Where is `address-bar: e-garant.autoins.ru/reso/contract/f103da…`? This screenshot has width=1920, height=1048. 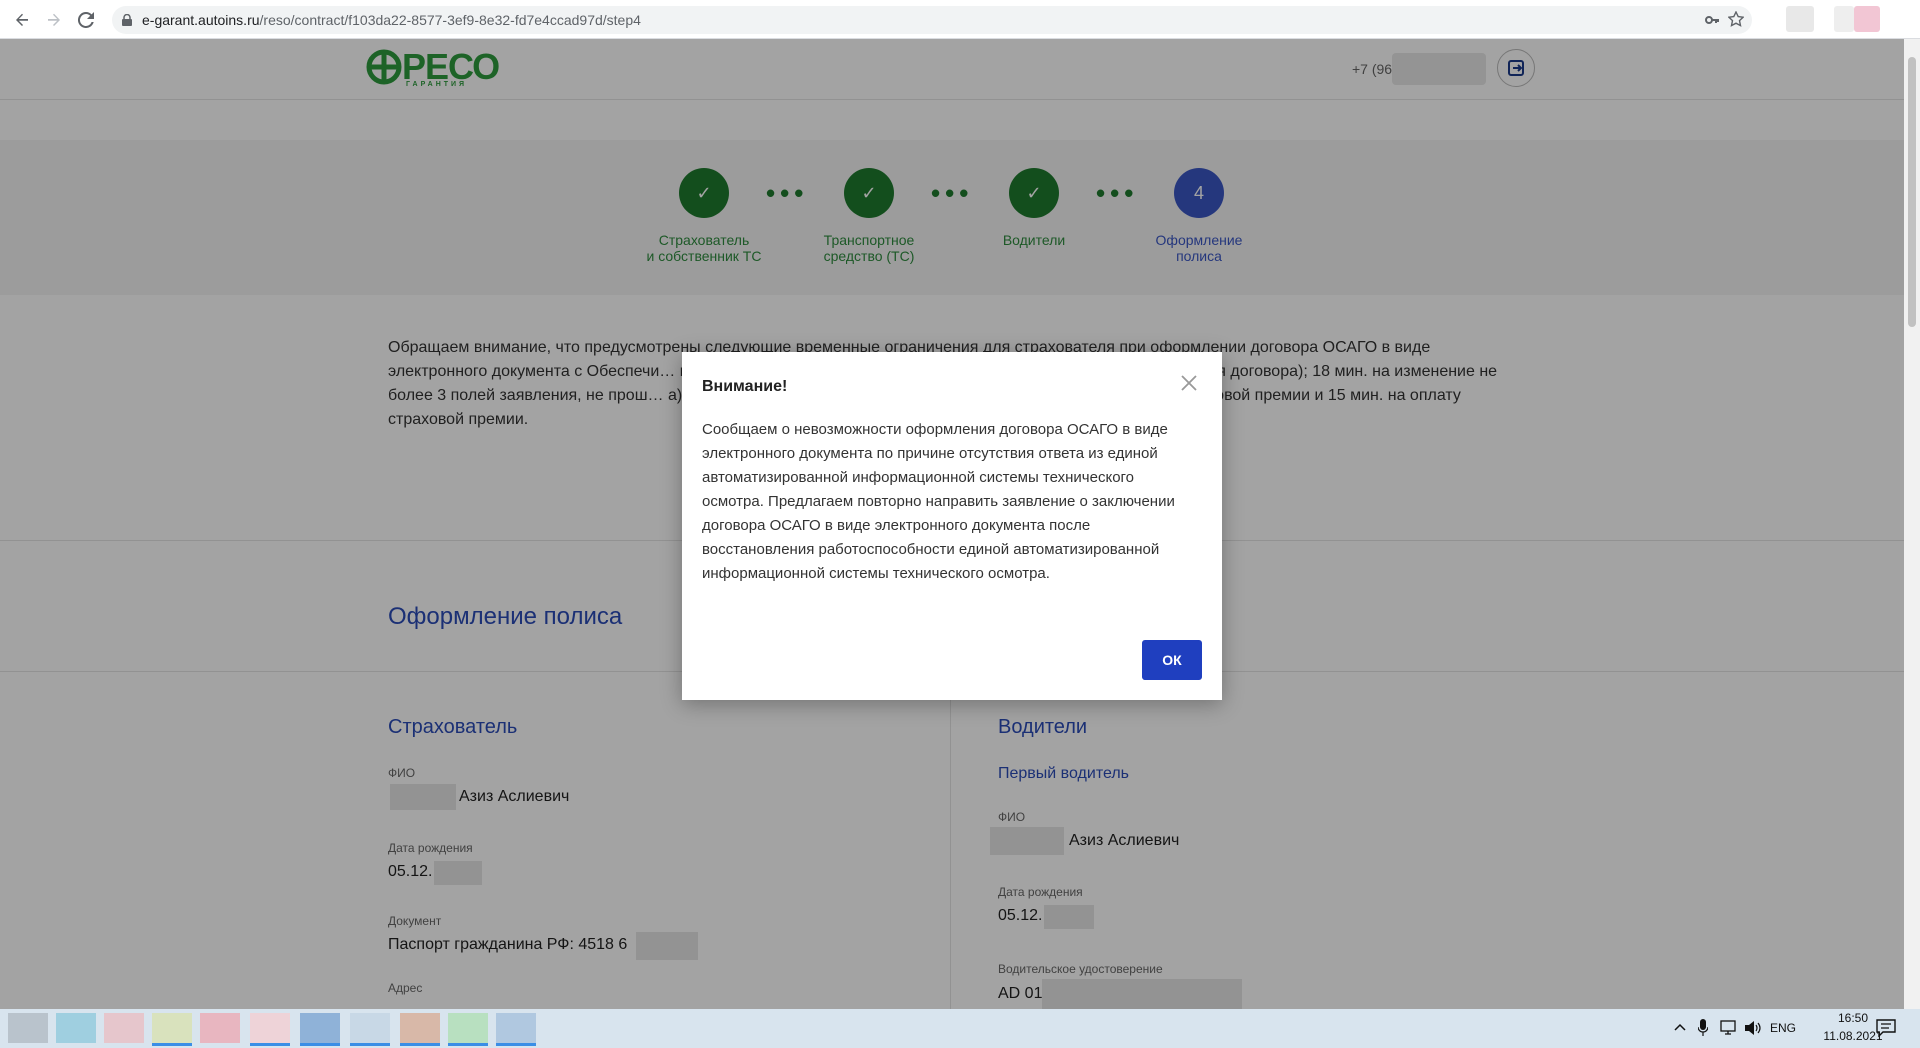
address-bar: e-garant.autoins.ru/reso/contract/f103da… is located at coordinates (932, 20).